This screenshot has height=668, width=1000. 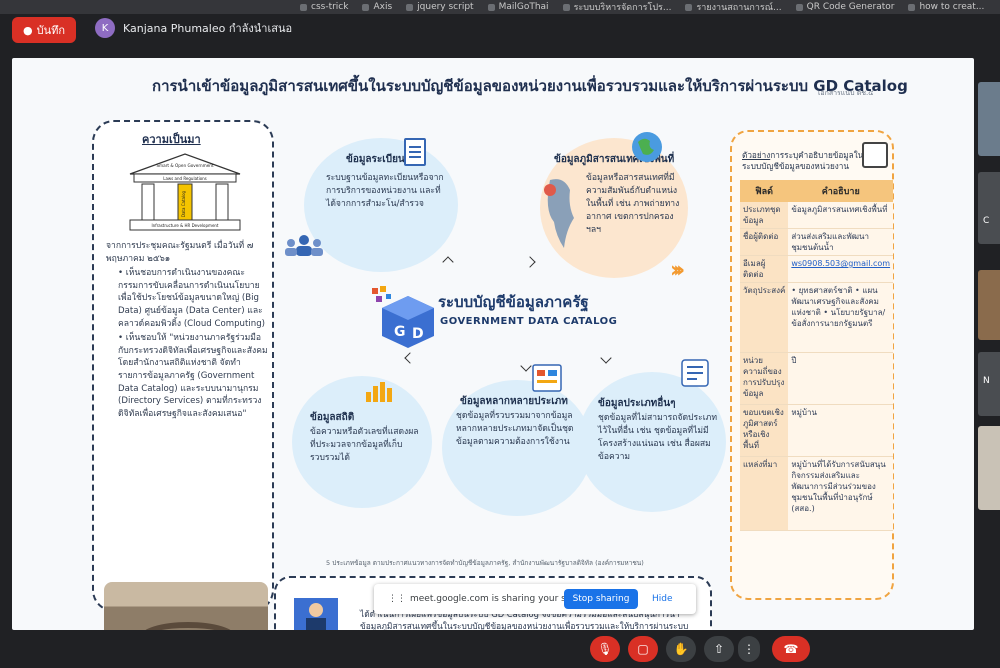 I want to click on presenter-name: Kanjana Phumaleo กำลังนำเสนอ, so click(x=208, y=28).